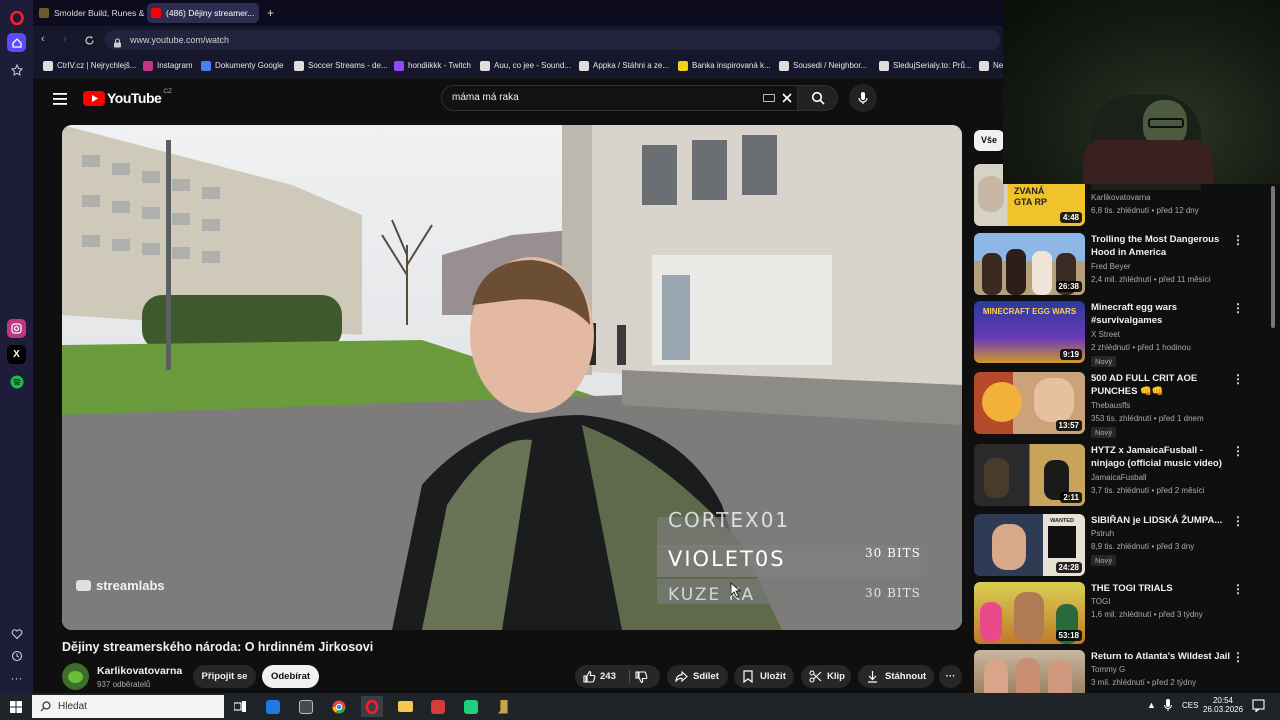 The width and height of the screenshot is (1280, 720). What do you see at coordinates (16, 42) in the screenshot?
I see `home-icon` at bounding box center [16, 42].